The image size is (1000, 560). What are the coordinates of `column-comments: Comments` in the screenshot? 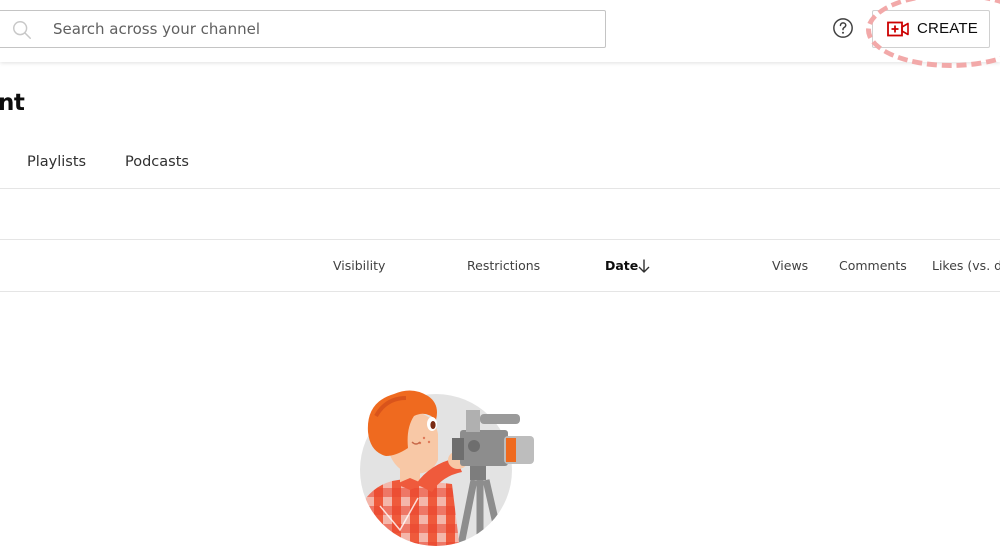 It's located at (873, 265).